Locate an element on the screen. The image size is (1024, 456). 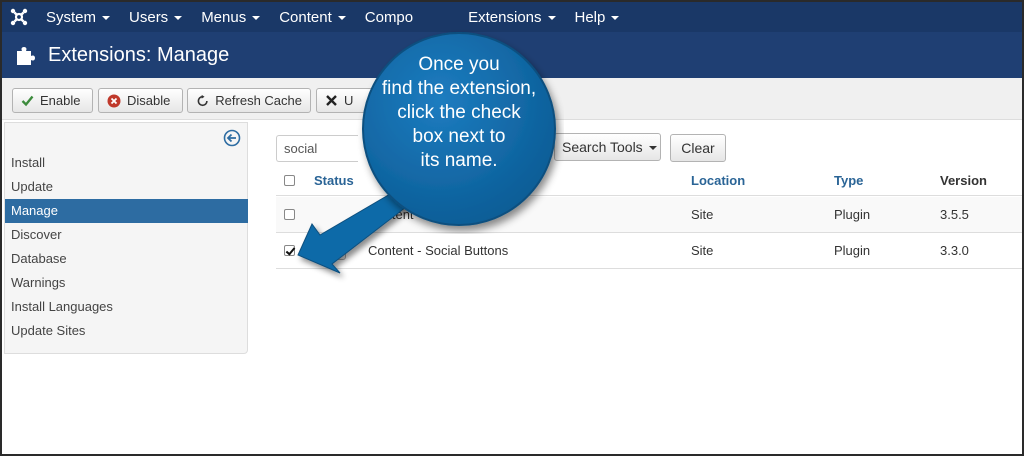
callout-line: Once you is located at coordinates (459, 64).